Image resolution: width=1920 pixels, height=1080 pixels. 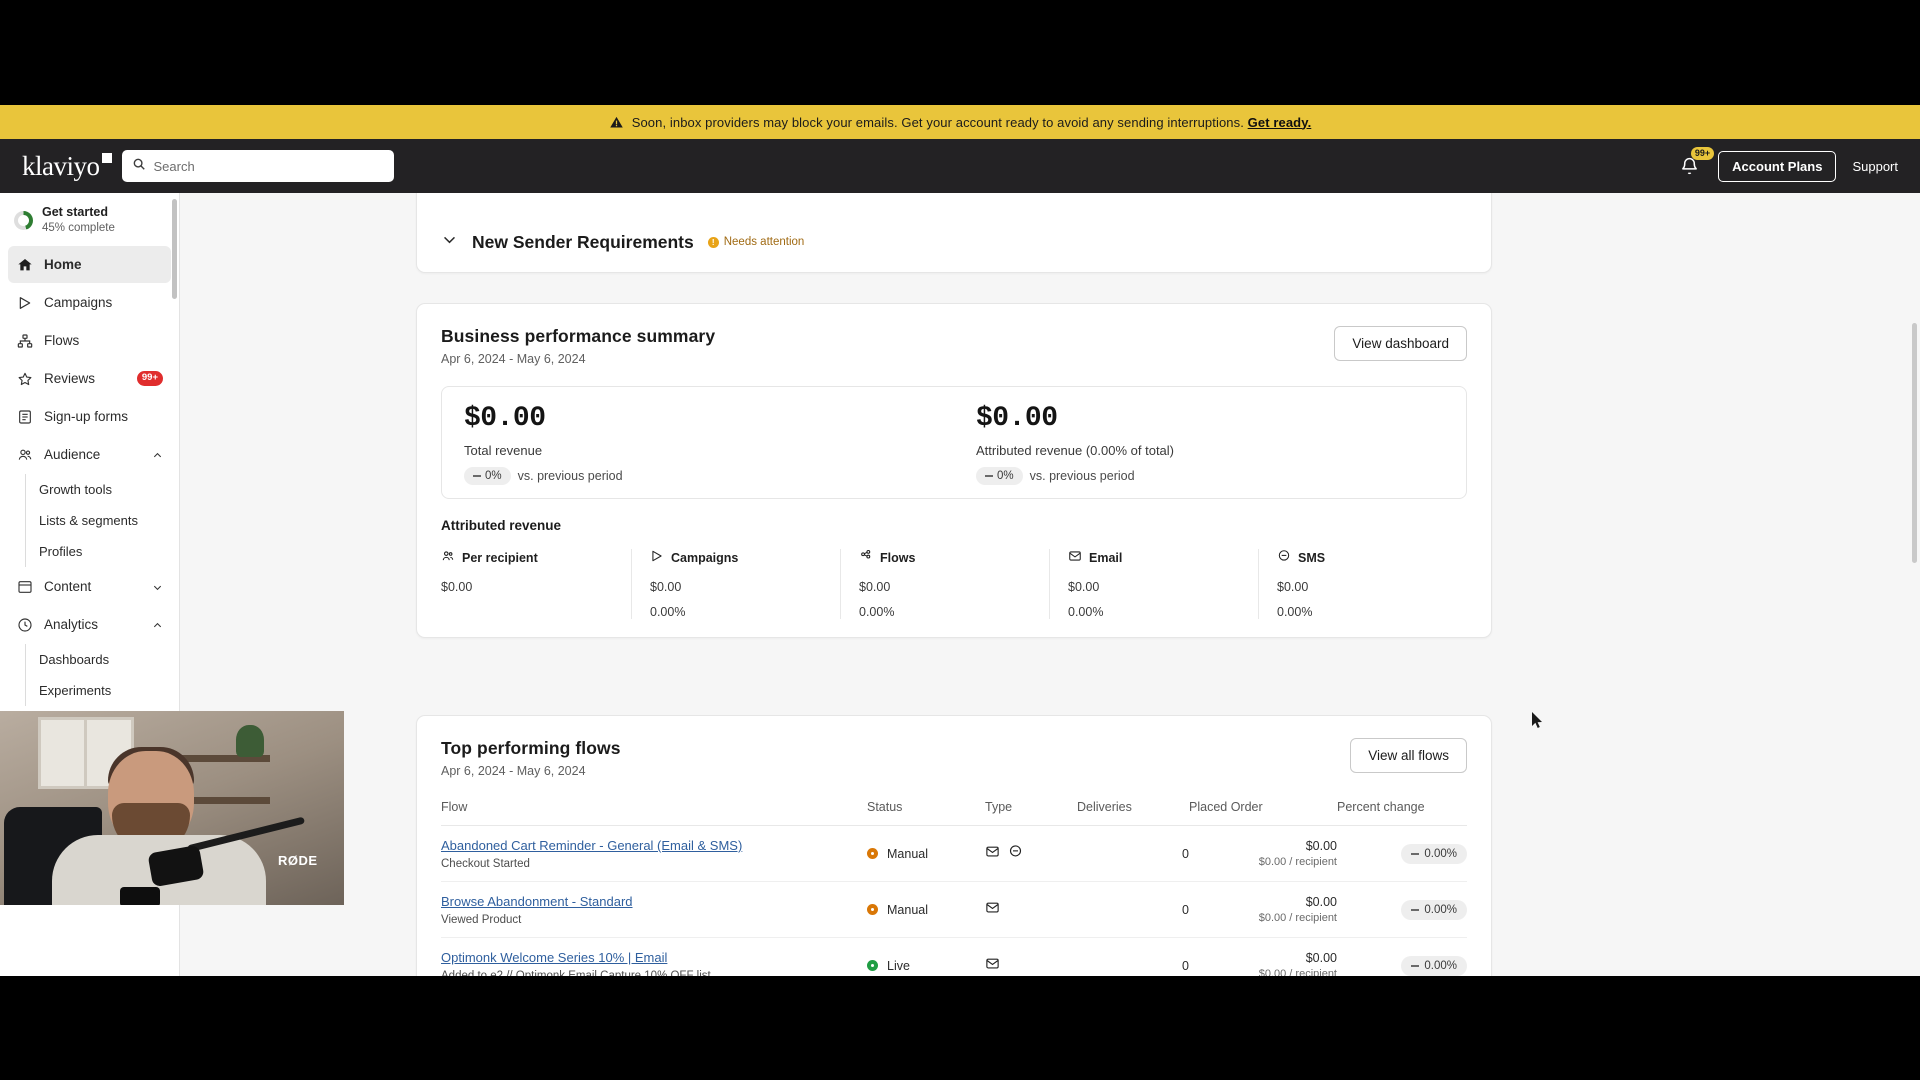 What do you see at coordinates (109, 489) in the screenshot?
I see `sidebar-item-growth-tools: Growth tools` at bounding box center [109, 489].